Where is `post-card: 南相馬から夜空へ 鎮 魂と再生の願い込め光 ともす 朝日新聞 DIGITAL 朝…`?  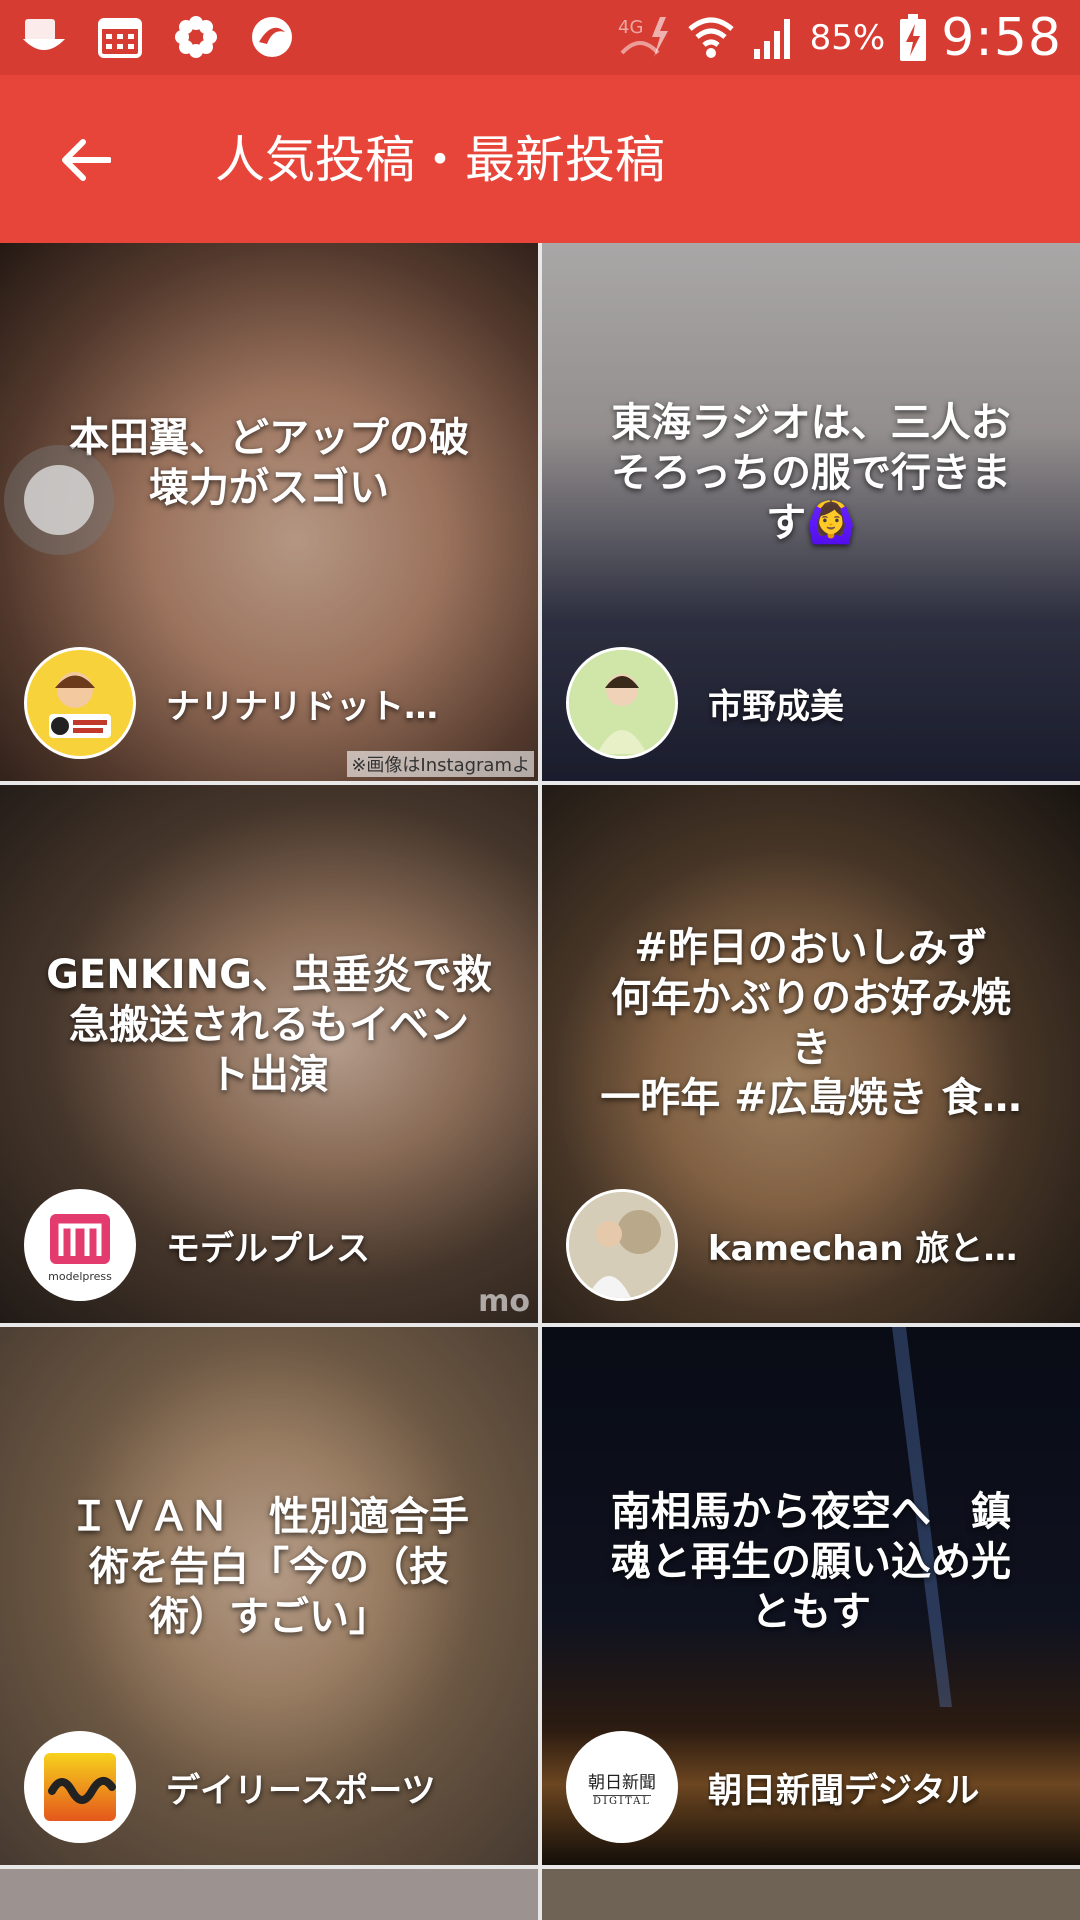
post-card: 南相馬から夜空へ 鎮 魂と再生の願い込め光 ともす 朝日新聞 DIGITAL 朝… is located at coordinates (811, 1596).